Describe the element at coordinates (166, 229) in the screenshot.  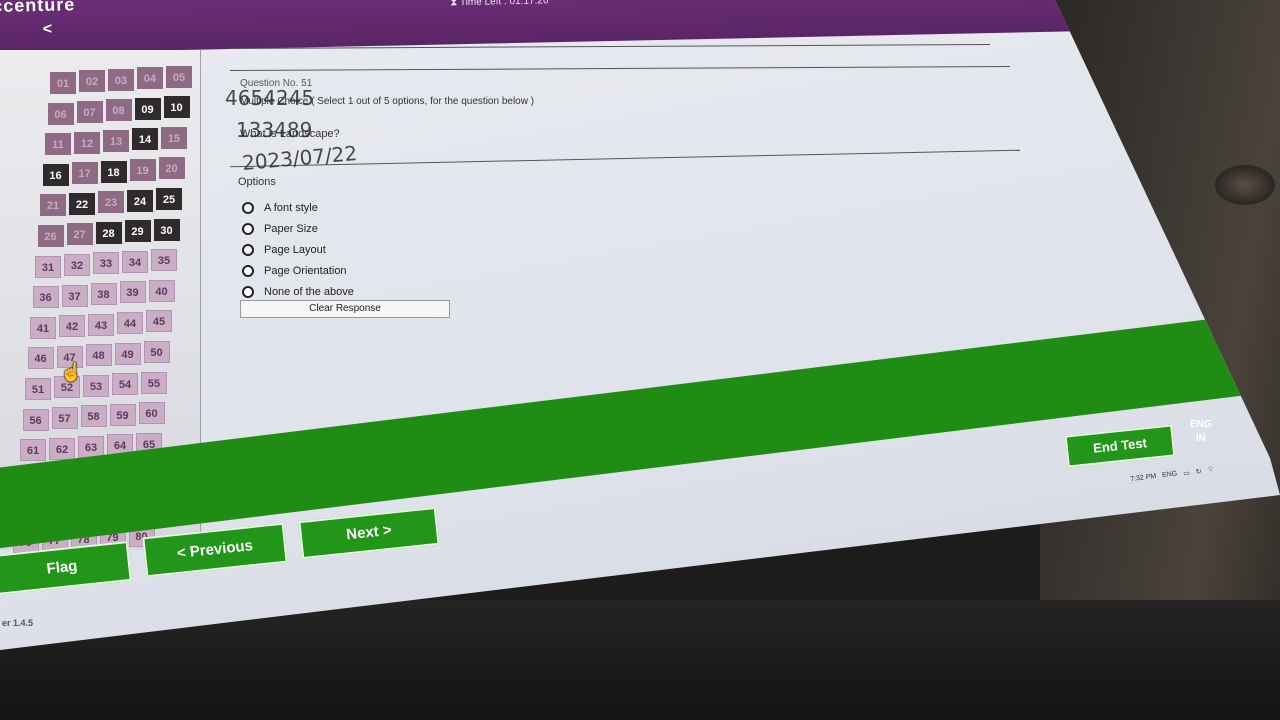
I see `question-cell-30: 30` at that location.